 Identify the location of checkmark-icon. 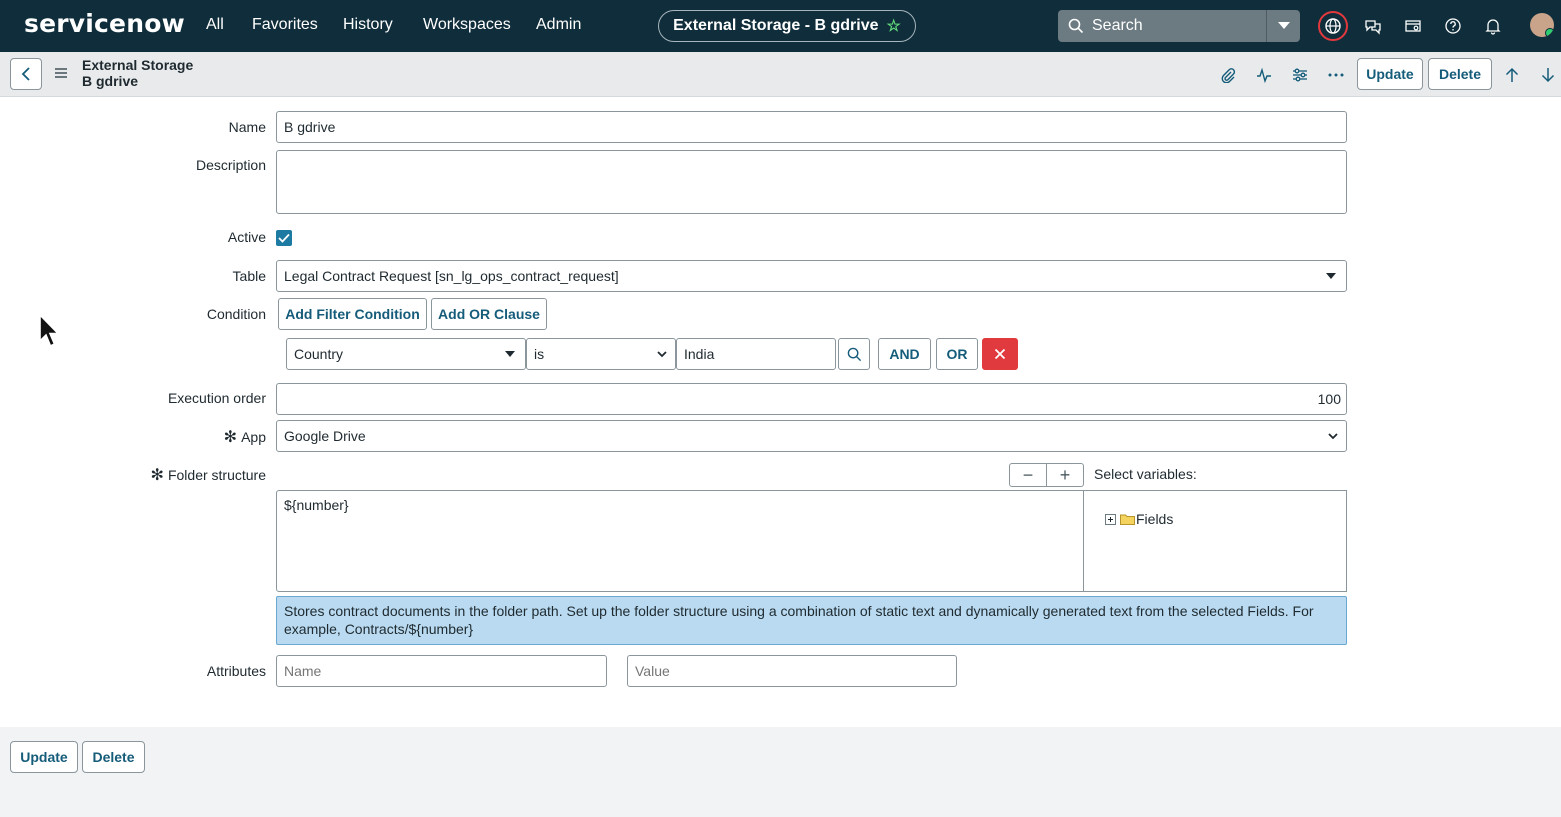
(284, 238).